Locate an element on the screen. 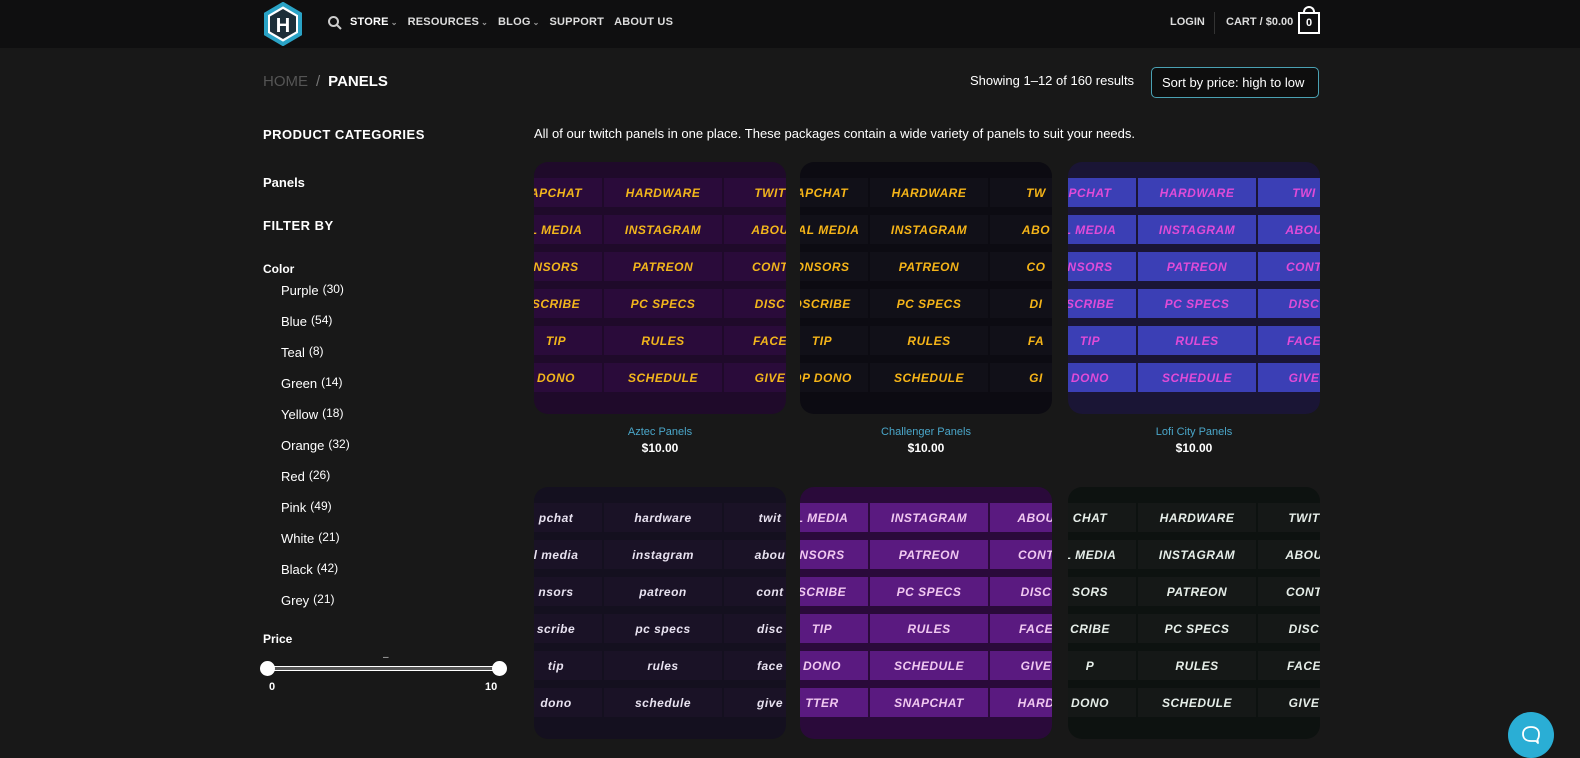 This screenshot has height=758, width=1580. panel-preview-cell: CHAT is located at coordinates (1102, 517).